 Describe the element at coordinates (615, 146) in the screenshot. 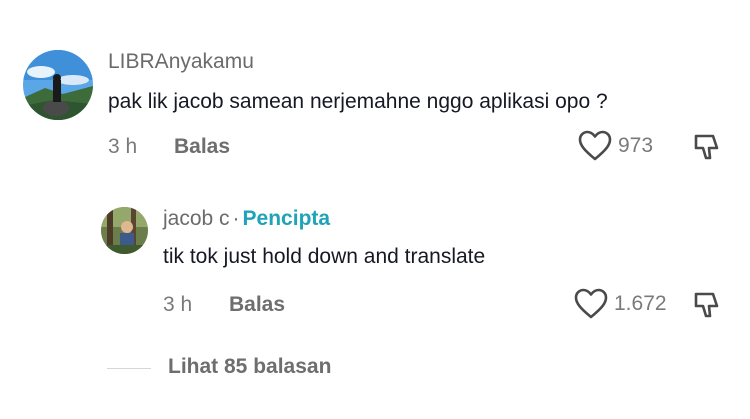

I see `like-button: 973` at that location.